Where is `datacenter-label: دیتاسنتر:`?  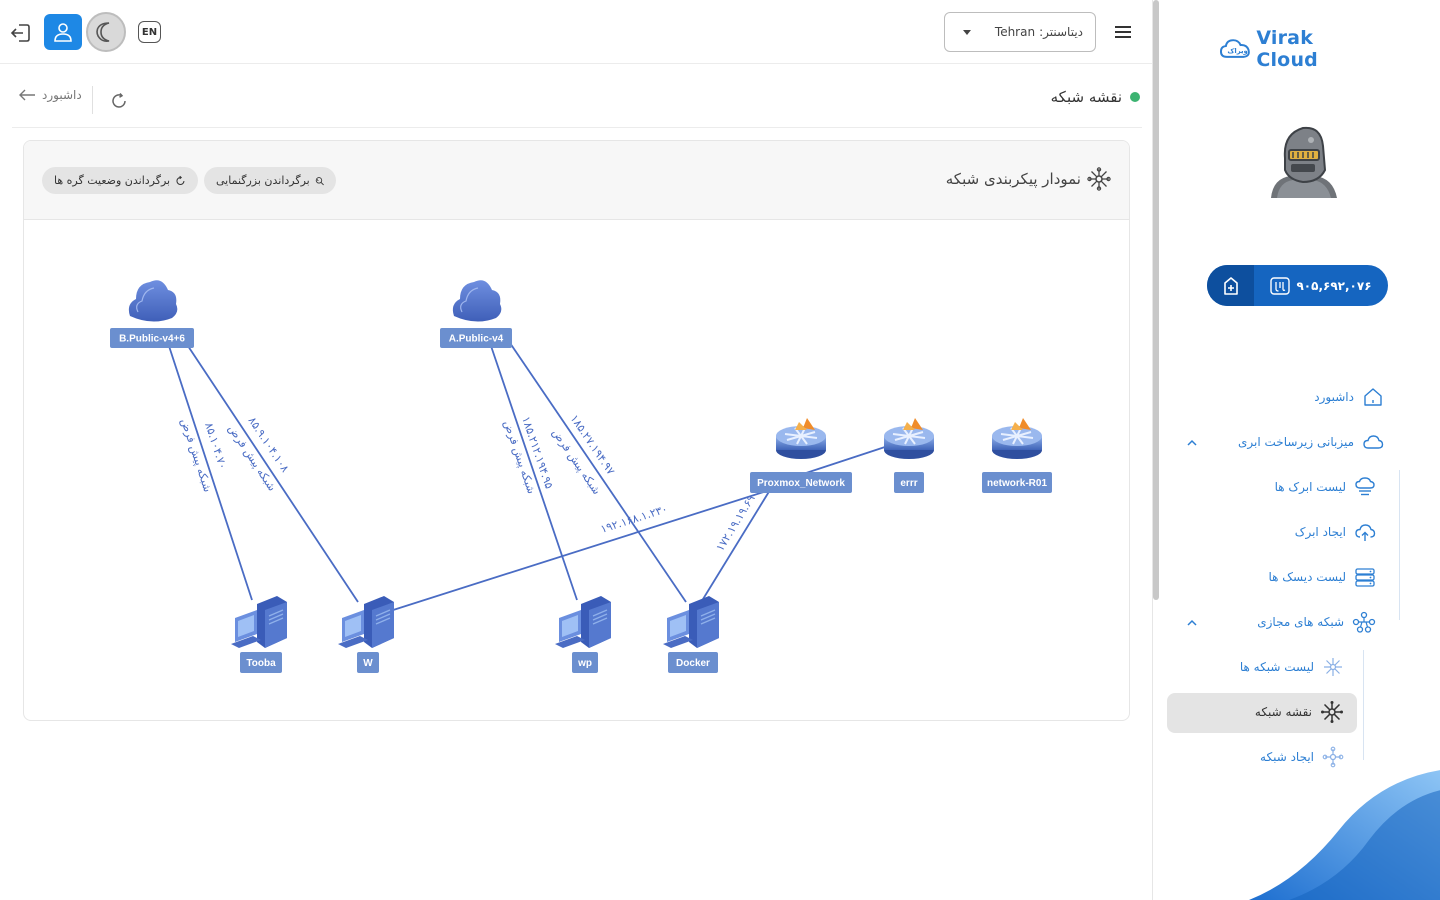
datacenter-label: دیتاسنتر: is located at coordinates (1061, 32).